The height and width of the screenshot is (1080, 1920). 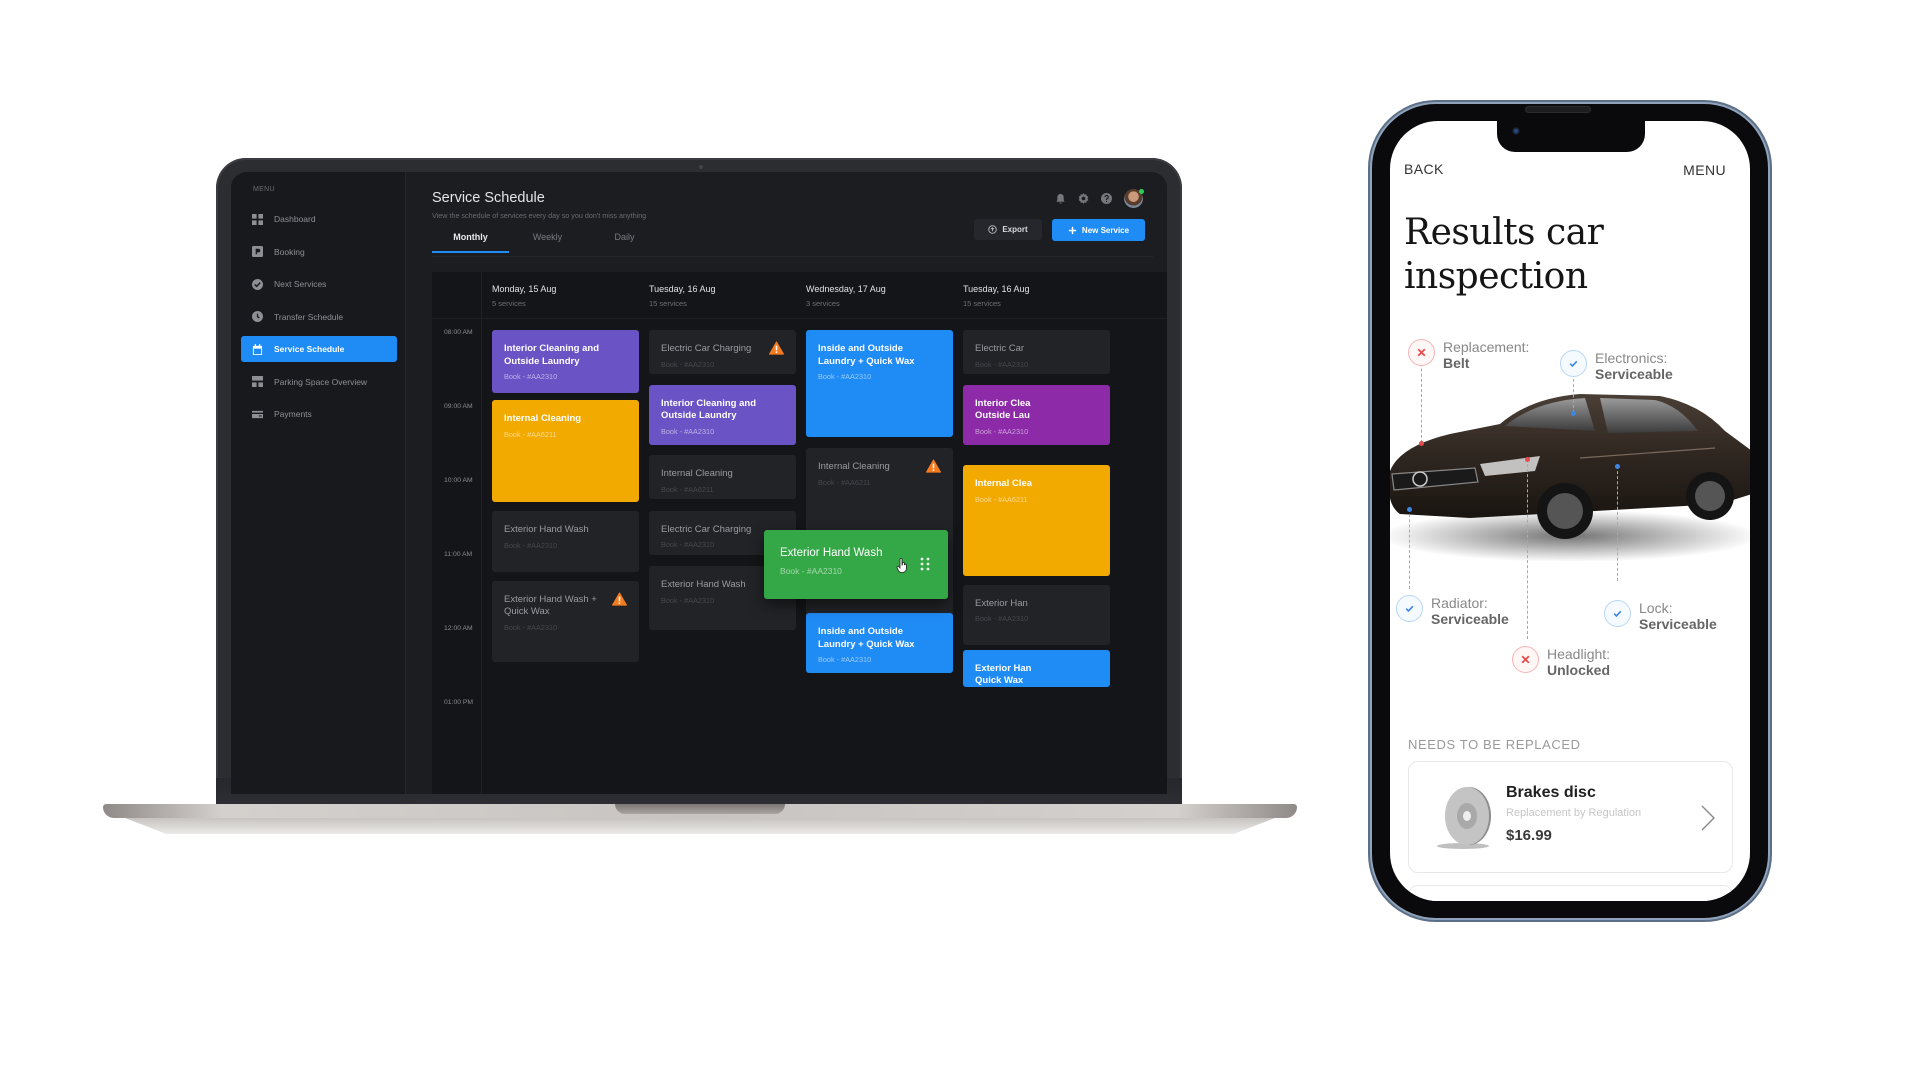 I want to click on back-button: BACK, so click(x=1424, y=169).